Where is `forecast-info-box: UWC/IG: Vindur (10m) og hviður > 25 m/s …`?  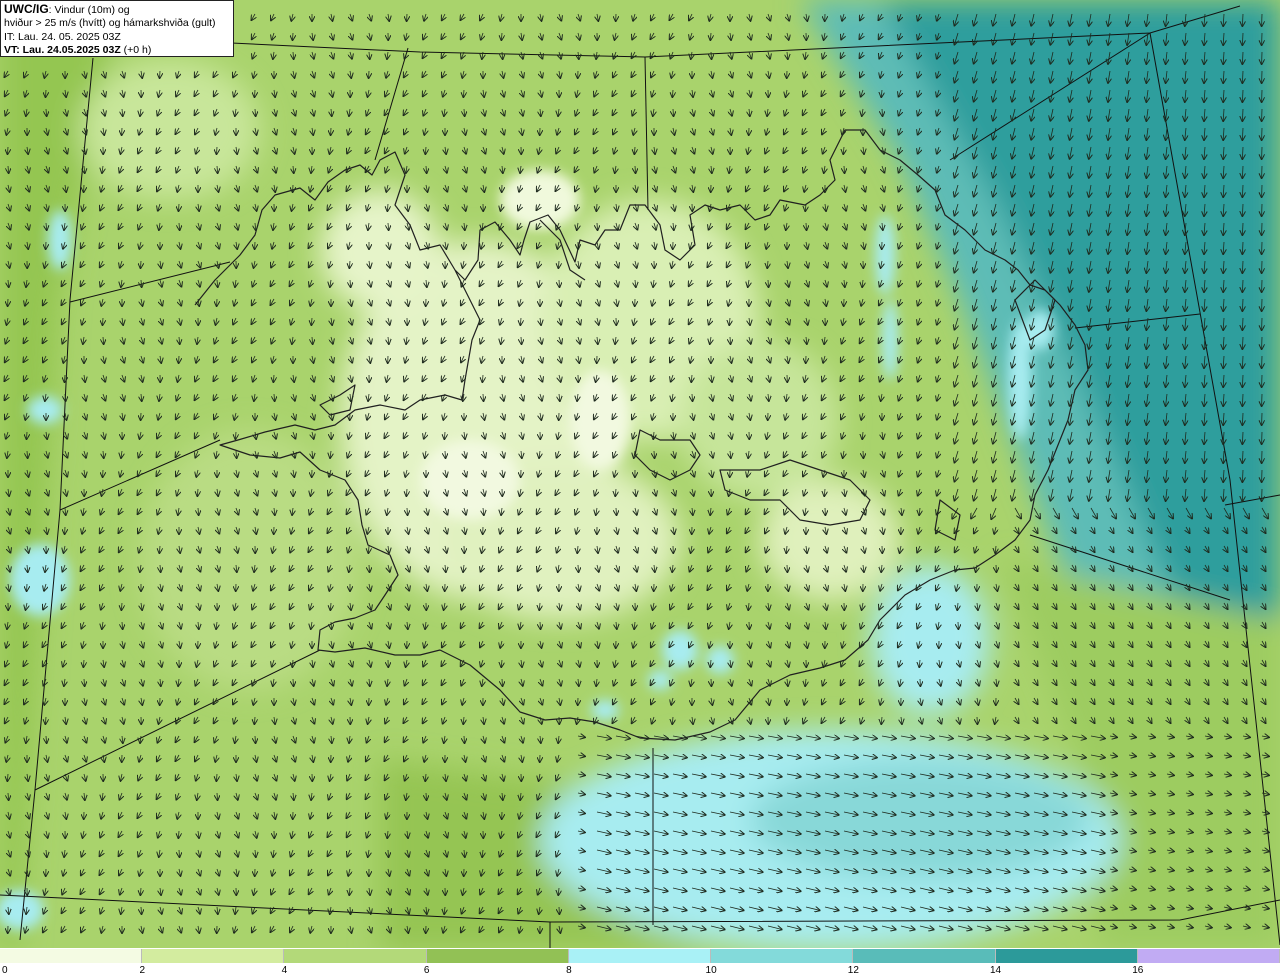
forecast-info-box: UWC/IG: Vindur (10m) og hviður > 25 m/s … is located at coordinates (117, 28).